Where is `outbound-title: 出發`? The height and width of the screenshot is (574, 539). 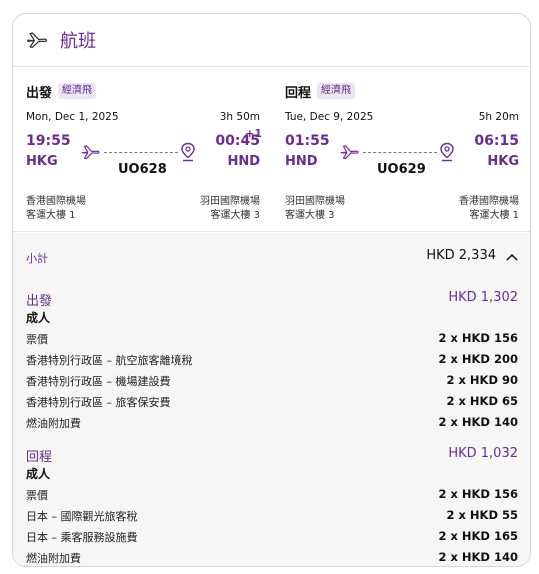
outbound-title: 出發 is located at coordinates (39, 93).